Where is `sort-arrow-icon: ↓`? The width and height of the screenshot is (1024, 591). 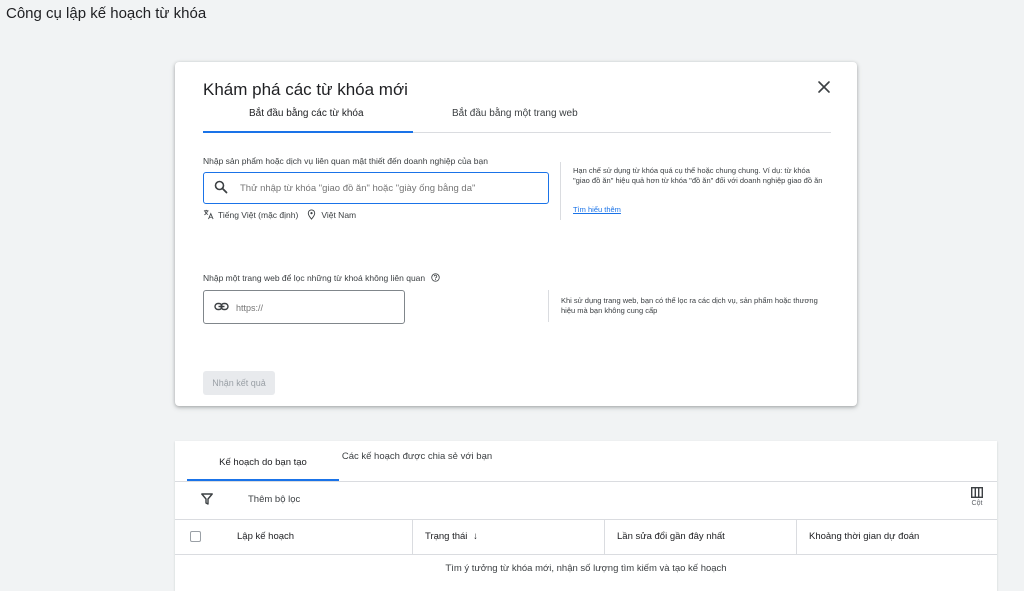
sort-arrow-icon: ↓ is located at coordinates (475, 536).